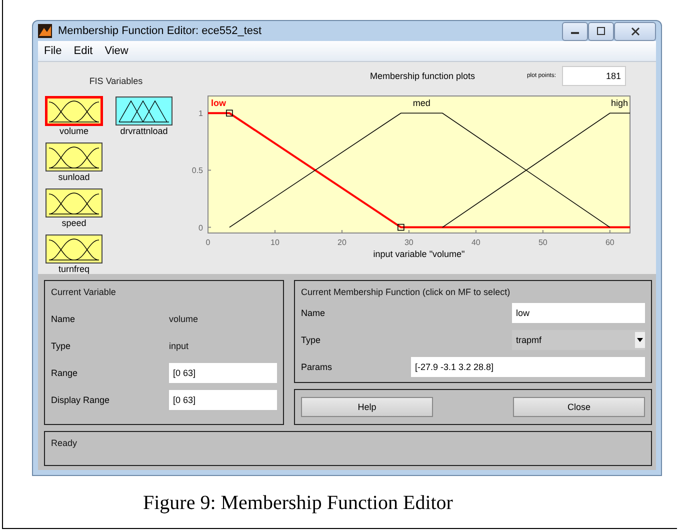 This screenshot has width=678, height=531. Describe the element at coordinates (65, 373) in the screenshot. I see `field-label: Range` at that location.